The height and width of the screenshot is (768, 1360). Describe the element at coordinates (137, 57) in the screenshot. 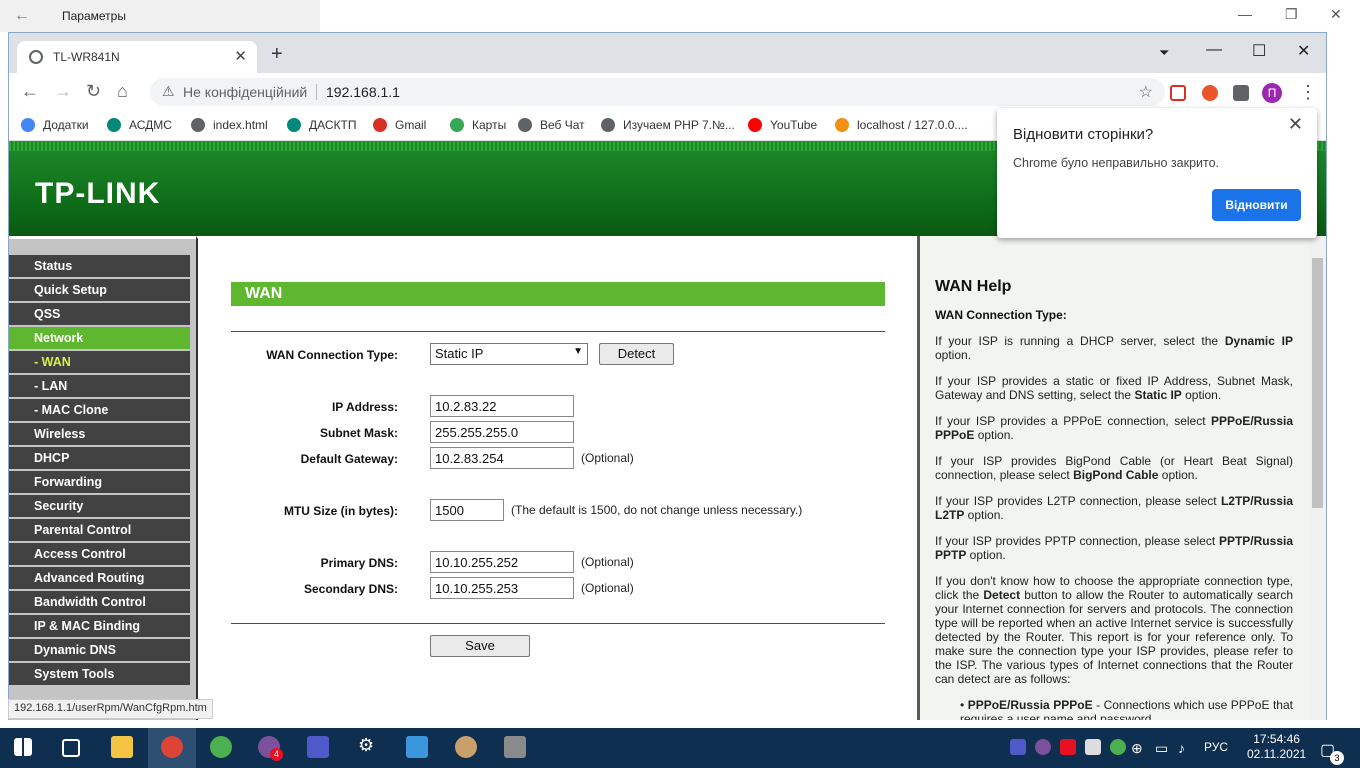

I see `browser-tab: TL-WR841N ✕` at that location.